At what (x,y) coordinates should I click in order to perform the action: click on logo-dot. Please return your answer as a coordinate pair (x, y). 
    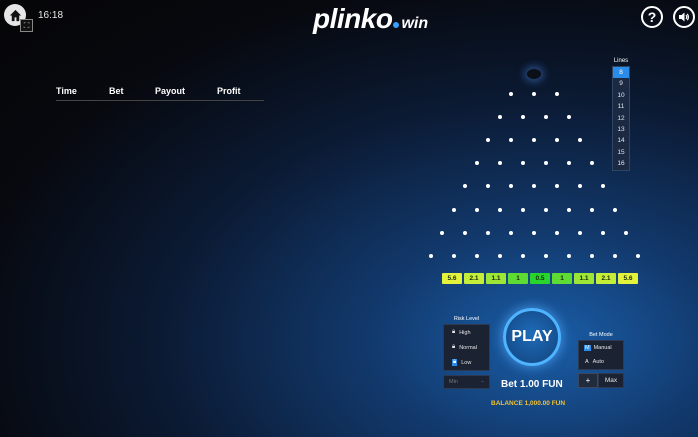
    Looking at the image, I should click on (396, 25).